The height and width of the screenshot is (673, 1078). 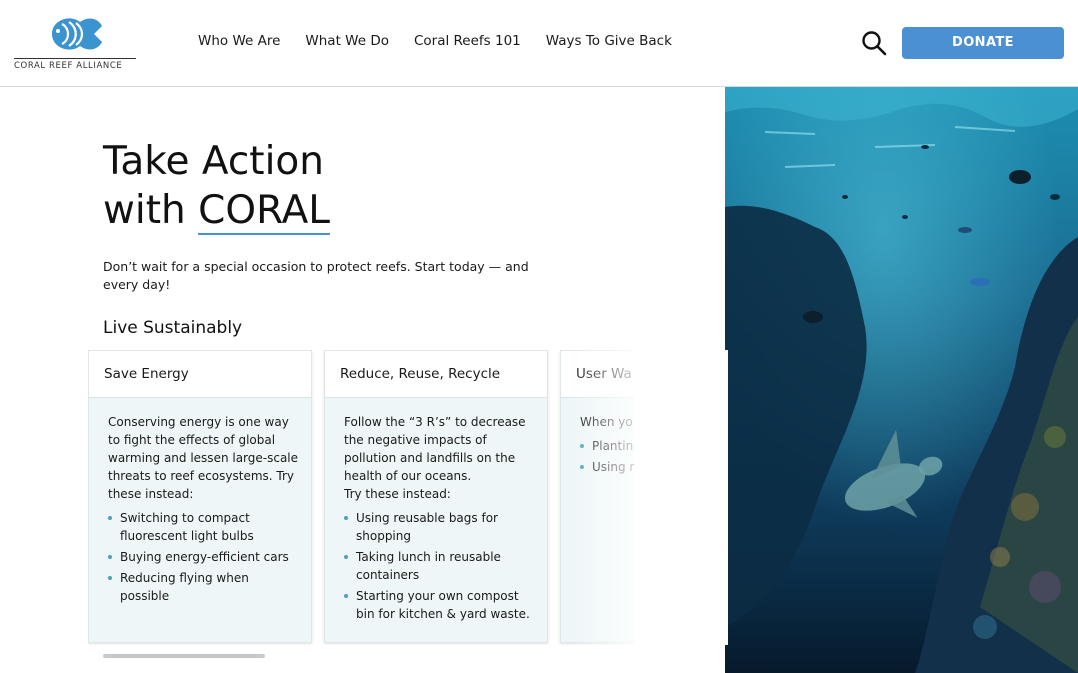 What do you see at coordinates (239, 41) in the screenshot?
I see `nav-who-we-are: Who We Are` at bounding box center [239, 41].